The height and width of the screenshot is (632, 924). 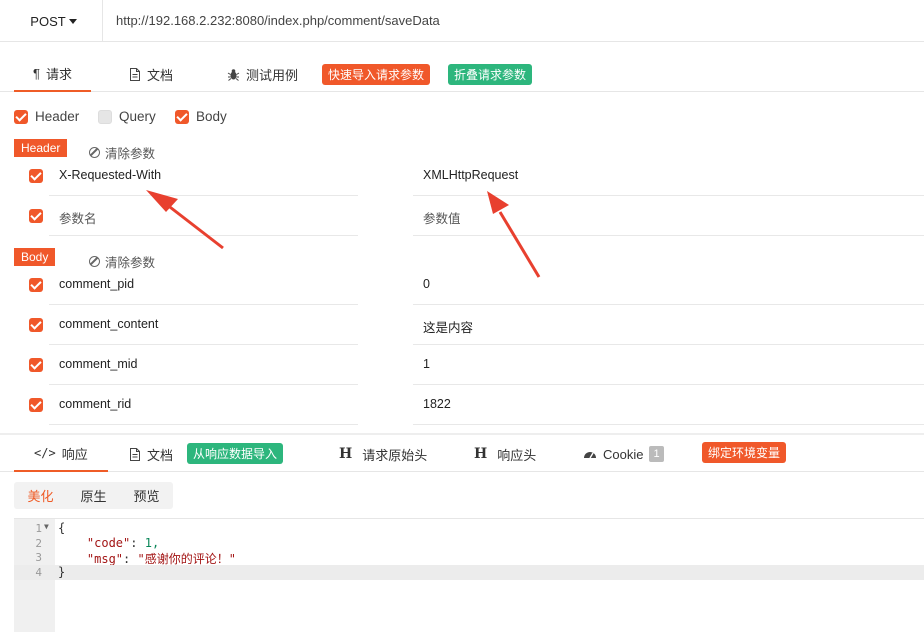 What do you see at coordinates (490, 74) in the screenshot?
I see `collapse-params-button: 折叠请求参数` at bounding box center [490, 74].